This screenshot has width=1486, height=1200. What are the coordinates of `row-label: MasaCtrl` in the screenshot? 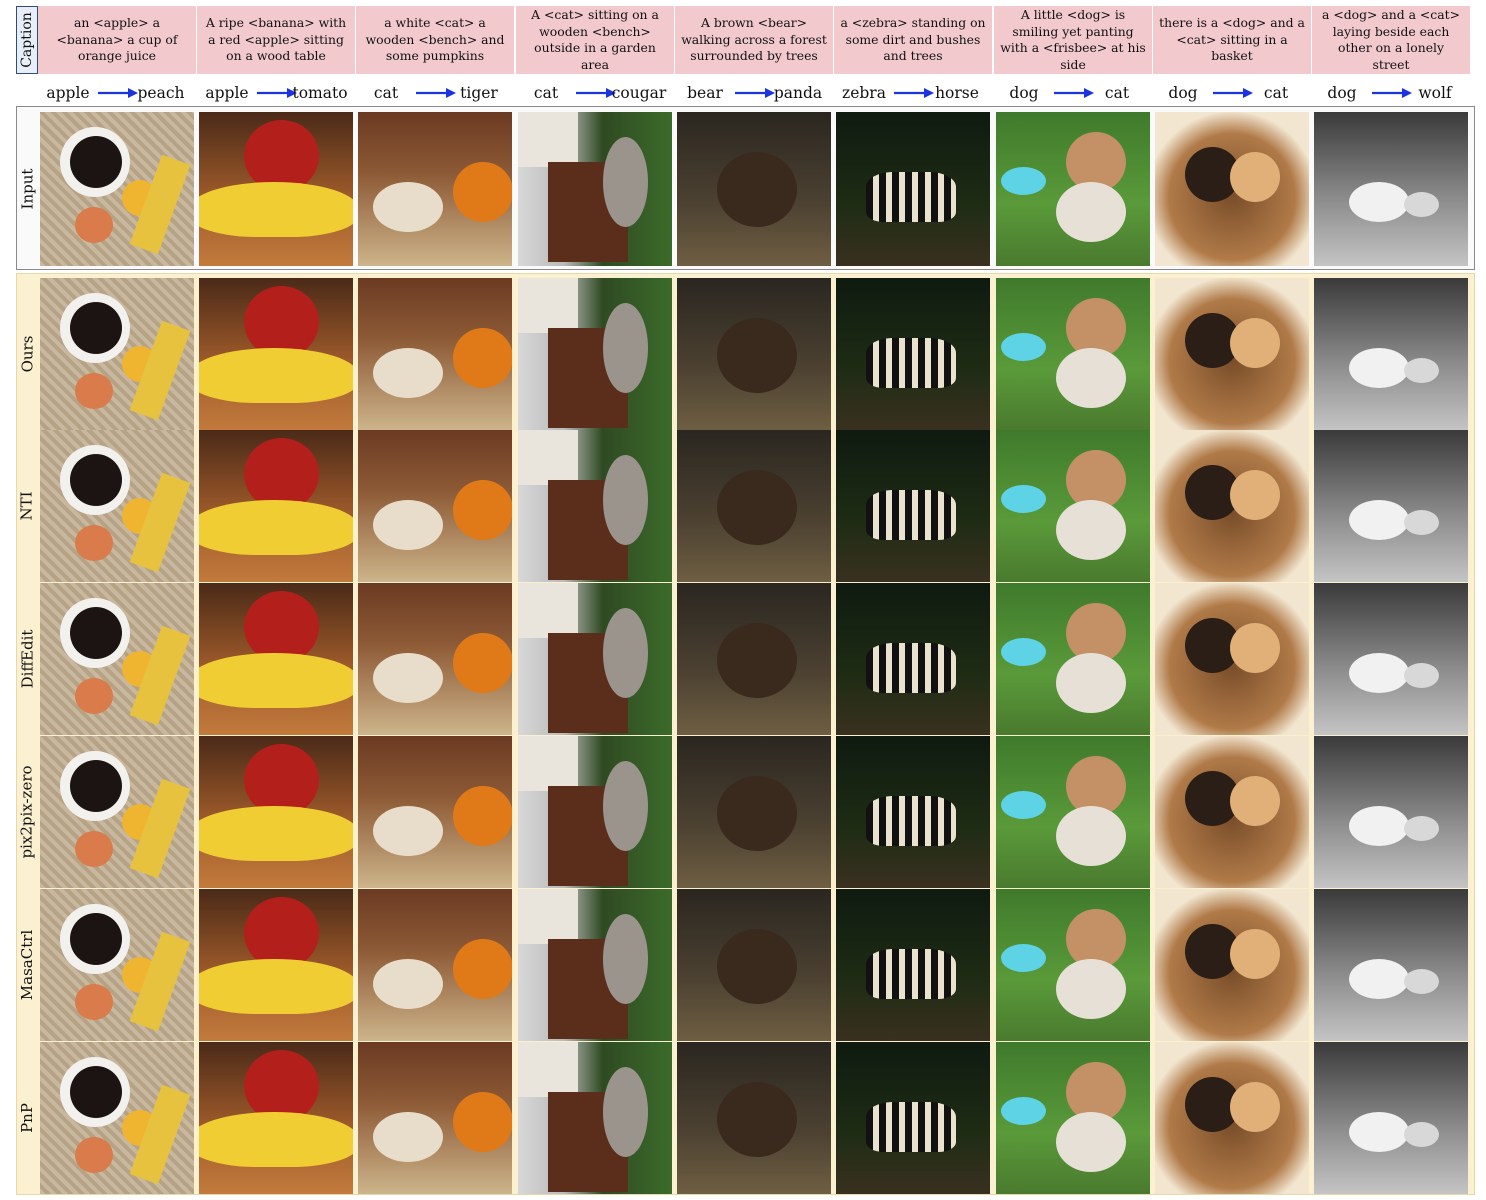 It's located at (27, 965).